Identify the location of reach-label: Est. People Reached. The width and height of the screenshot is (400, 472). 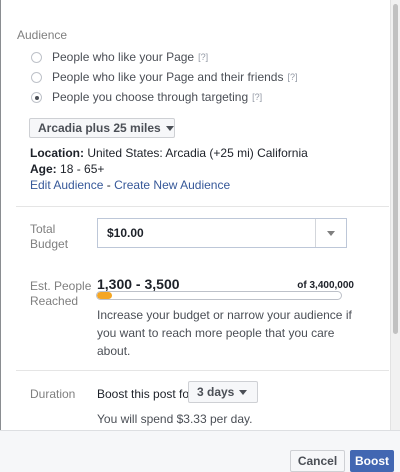
(60, 294).